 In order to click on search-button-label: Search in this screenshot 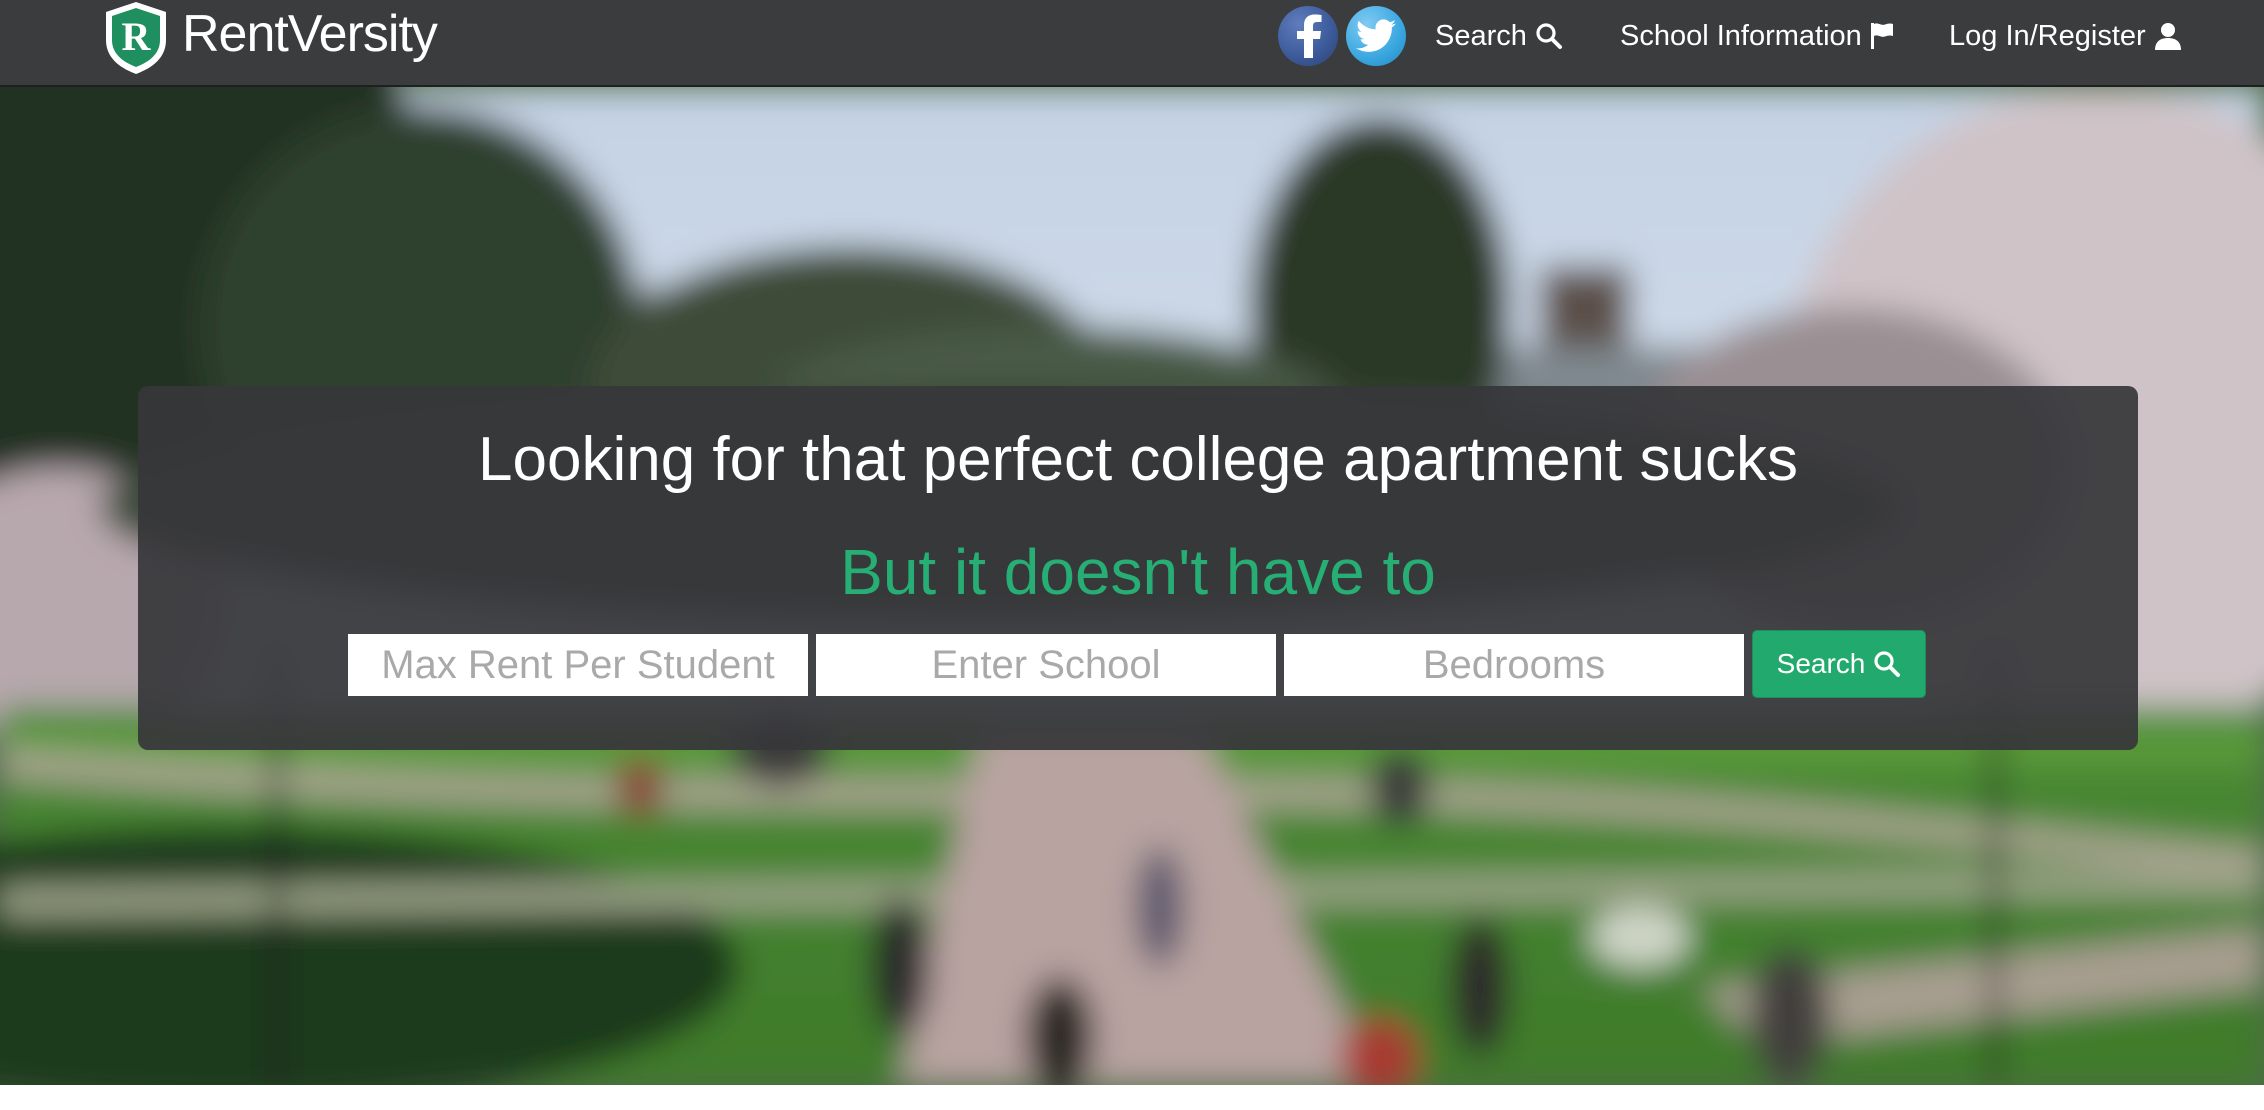, I will do `click(1821, 663)`.